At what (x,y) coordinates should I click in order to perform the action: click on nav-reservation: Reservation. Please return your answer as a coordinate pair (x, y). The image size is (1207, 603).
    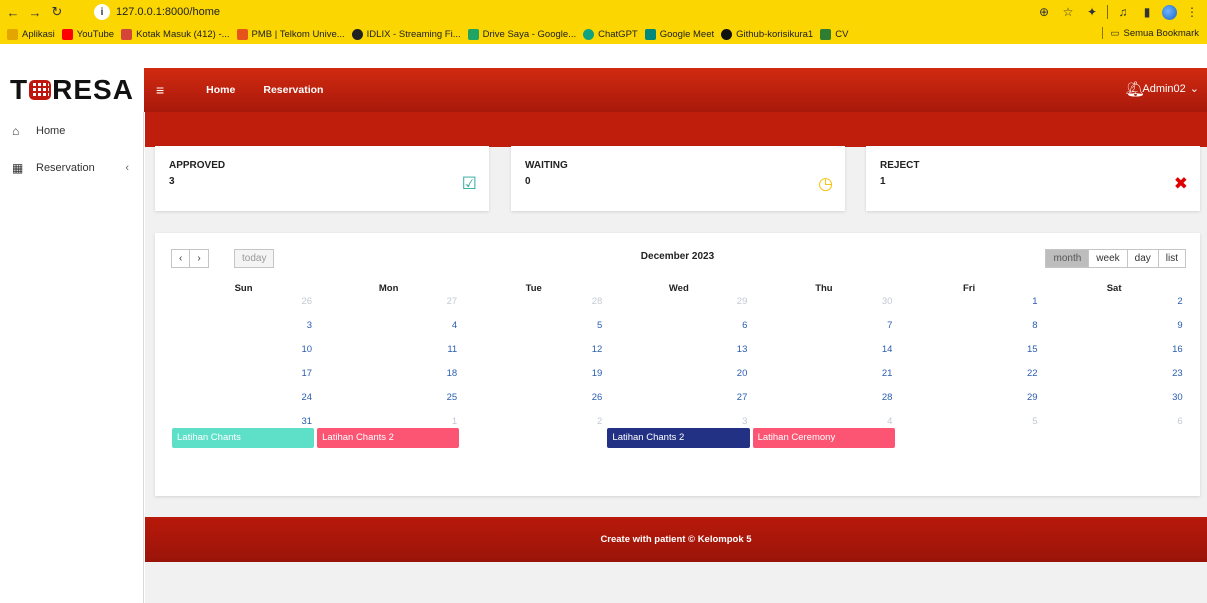
    Looking at the image, I should click on (293, 90).